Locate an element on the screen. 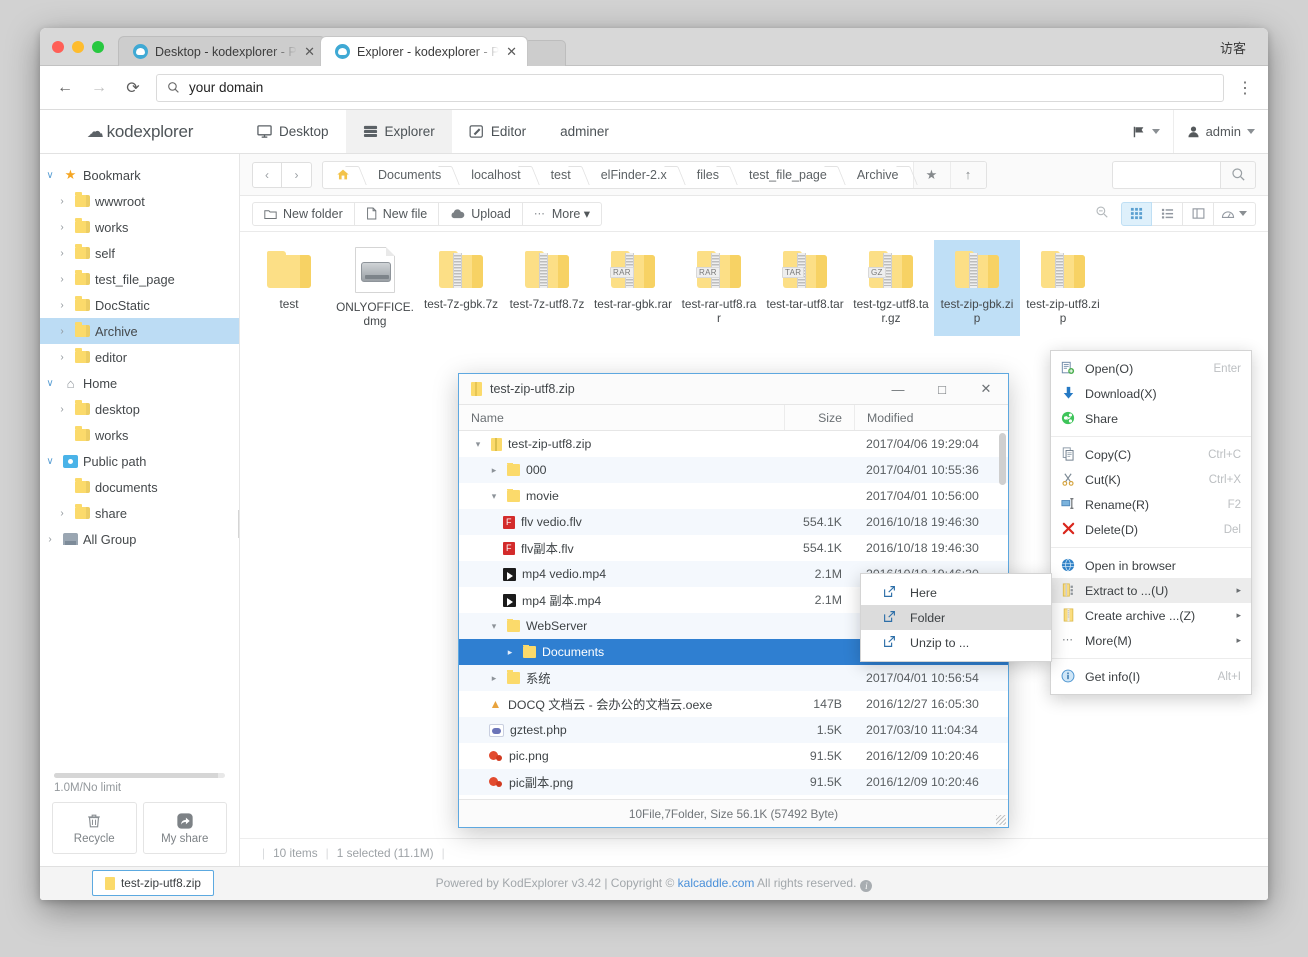 The width and height of the screenshot is (1308, 957). sidebar-item-test-file-page: › test_file_page is located at coordinates (139, 279).